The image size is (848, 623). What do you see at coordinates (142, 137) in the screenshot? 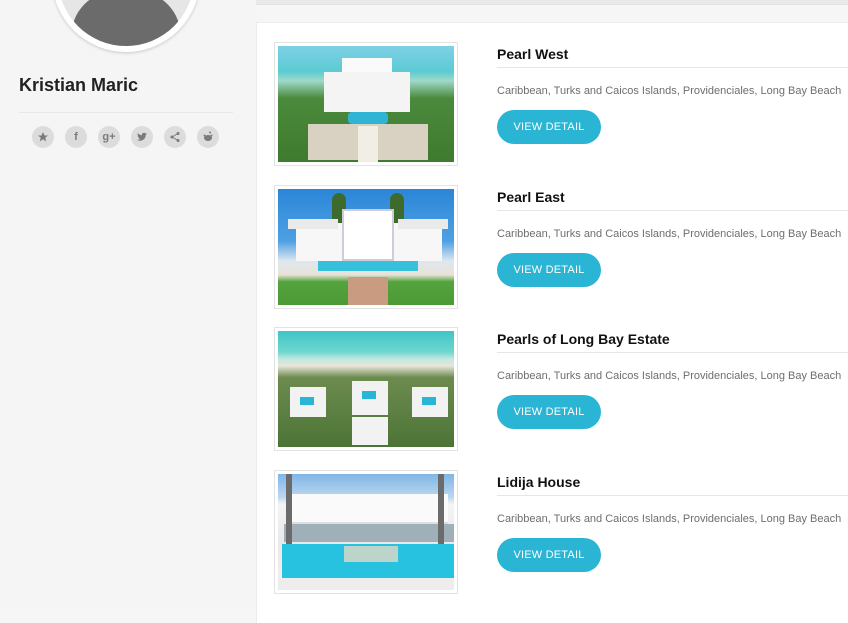
I see `twitter-icon` at bounding box center [142, 137].